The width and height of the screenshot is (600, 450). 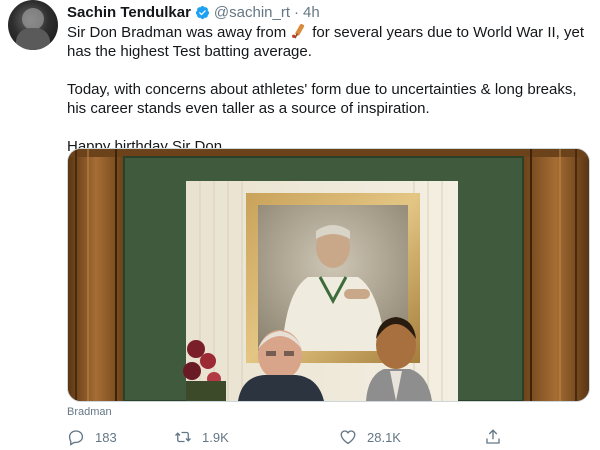 I want to click on retweet-button: 1.9K, so click(x=201, y=437).